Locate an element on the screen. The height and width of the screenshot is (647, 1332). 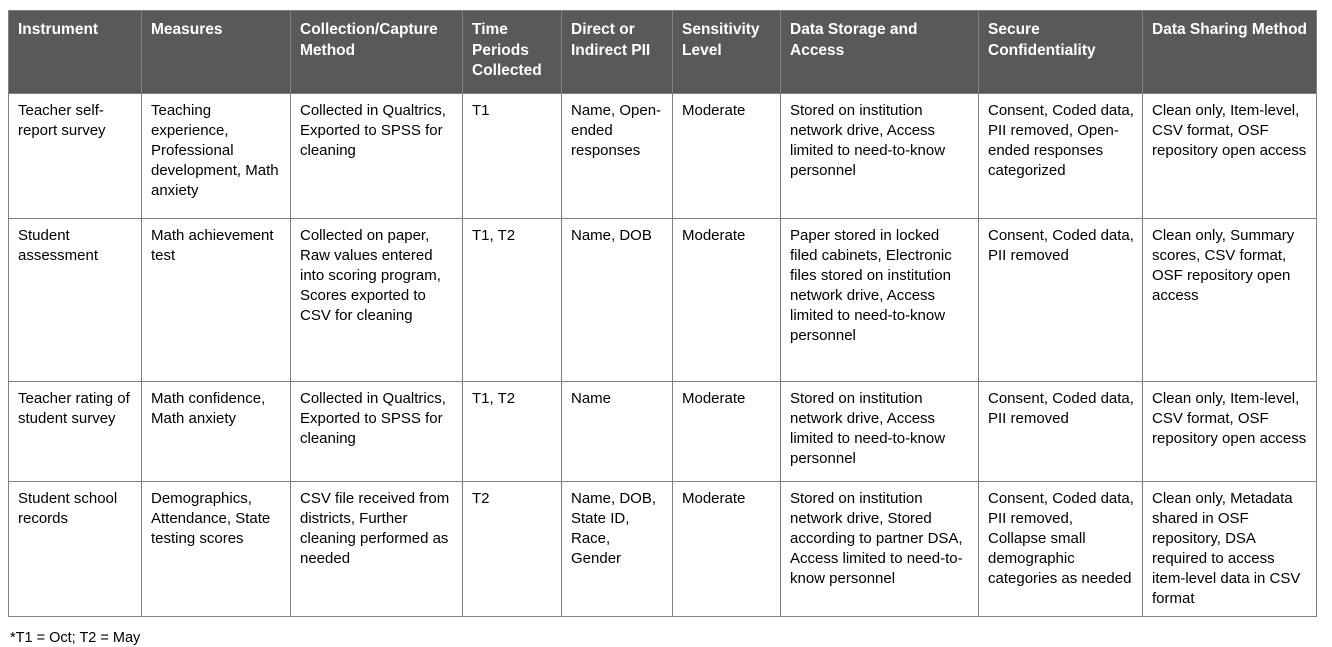
column-header-confidentiality: Secure Confidentiality is located at coordinates (1060, 52).